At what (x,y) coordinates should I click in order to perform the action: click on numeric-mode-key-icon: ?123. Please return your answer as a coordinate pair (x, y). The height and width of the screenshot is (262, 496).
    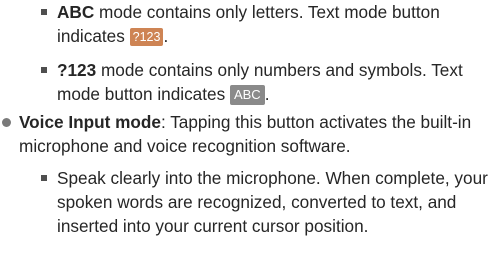
    Looking at the image, I should click on (146, 37).